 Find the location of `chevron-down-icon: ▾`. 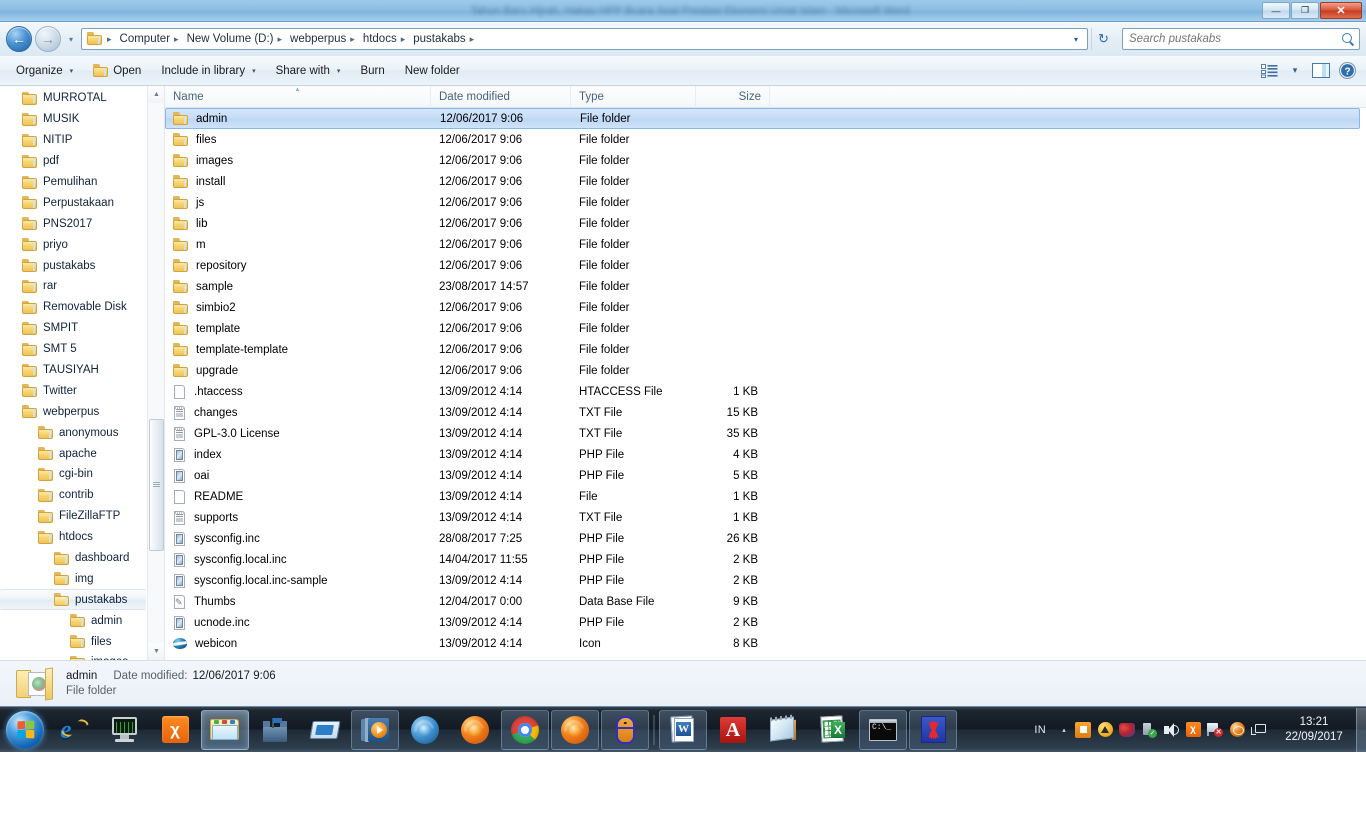

chevron-down-icon: ▾ is located at coordinates (1076, 39).